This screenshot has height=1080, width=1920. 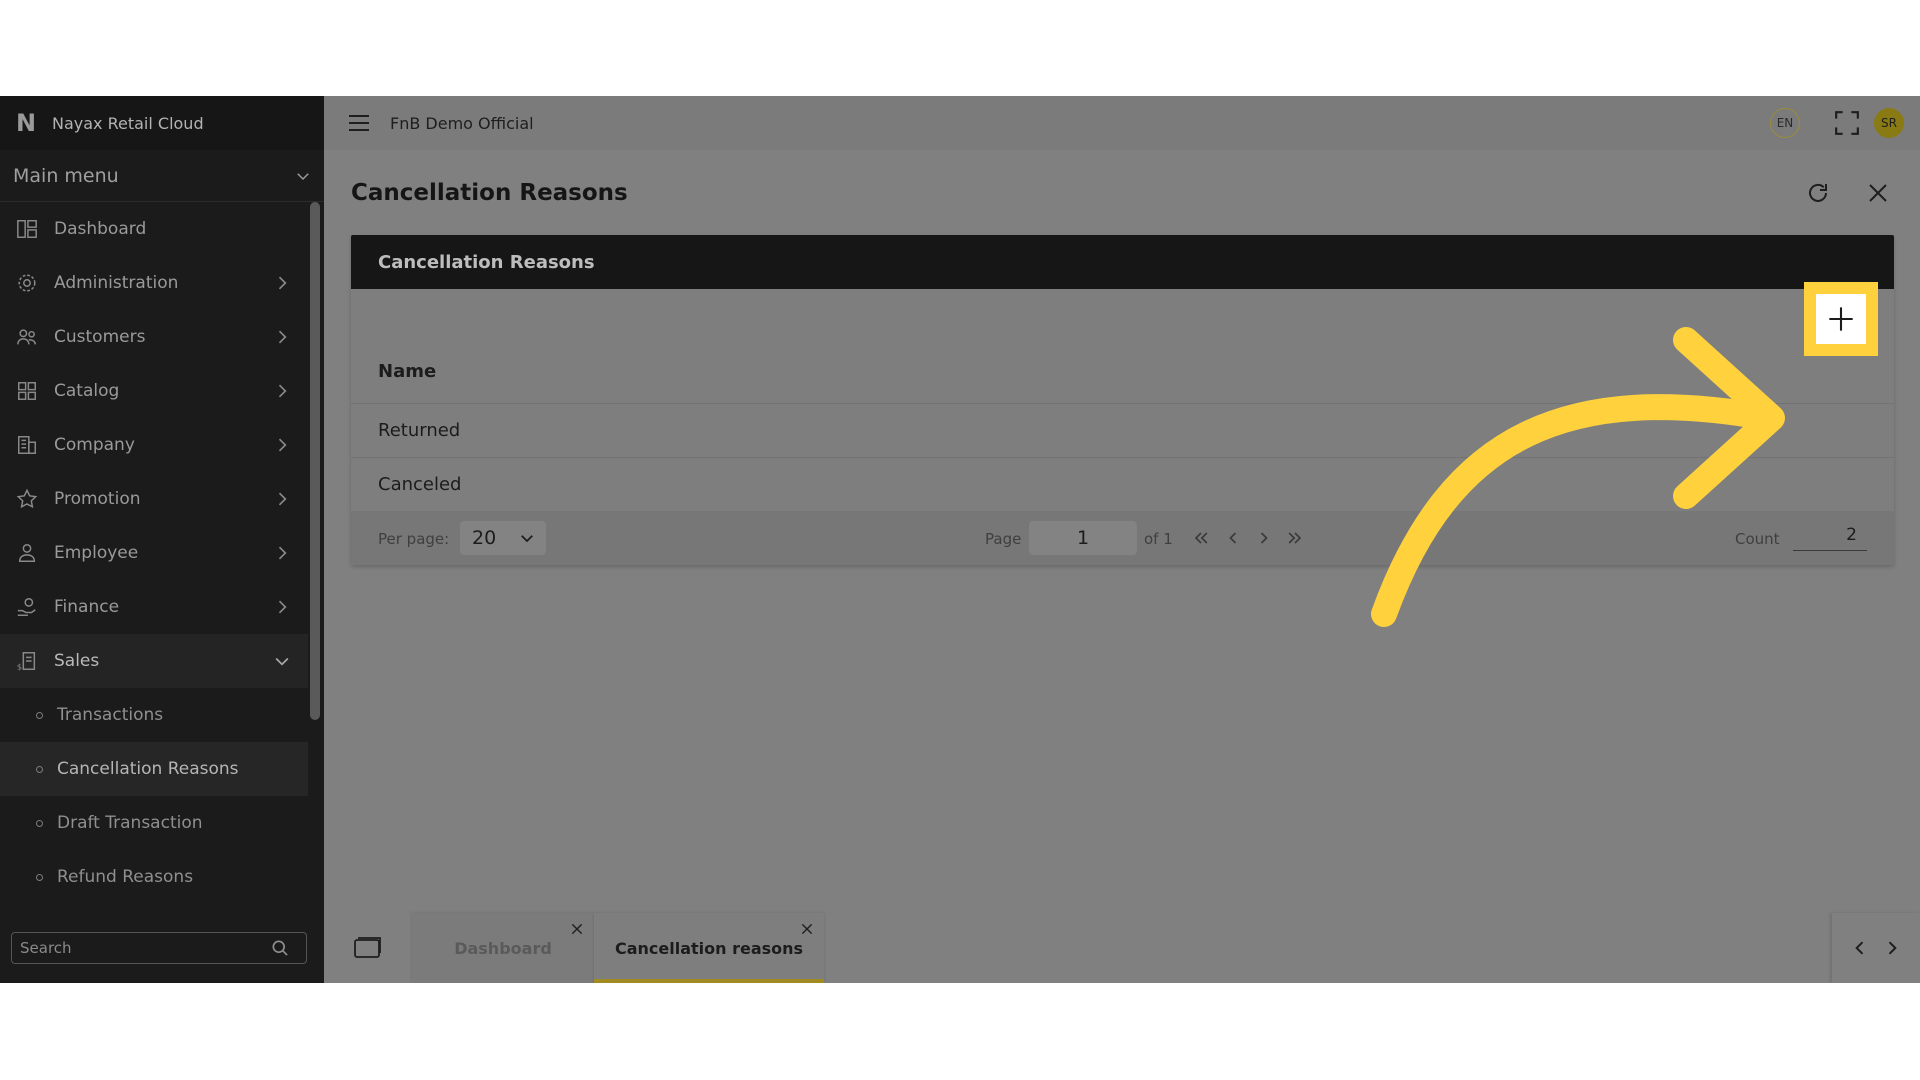 What do you see at coordinates (27, 283) in the screenshot?
I see `admin-gear-icon` at bounding box center [27, 283].